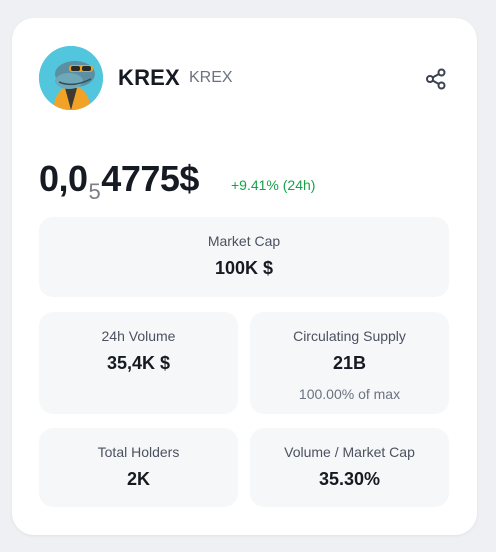 The image size is (496, 552). I want to click on volume-24h-value: 35,4K $, so click(138, 363).